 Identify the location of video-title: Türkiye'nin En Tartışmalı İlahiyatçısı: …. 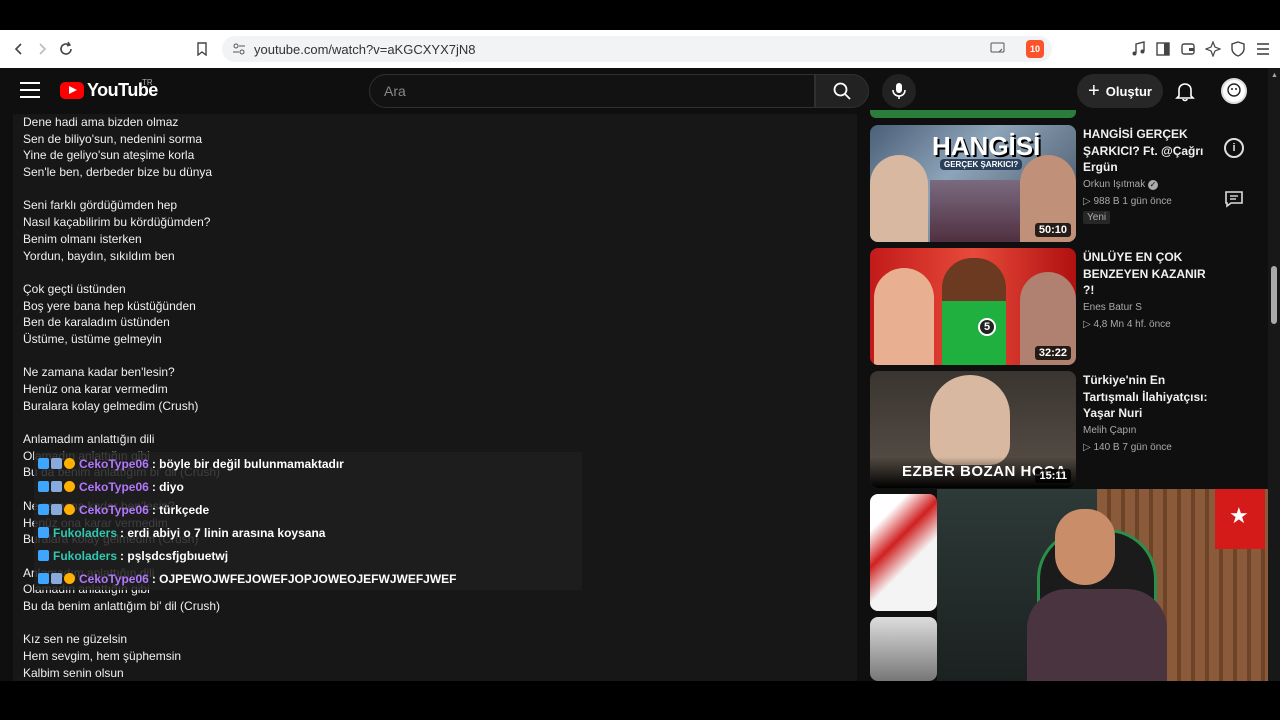
(1145, 397).